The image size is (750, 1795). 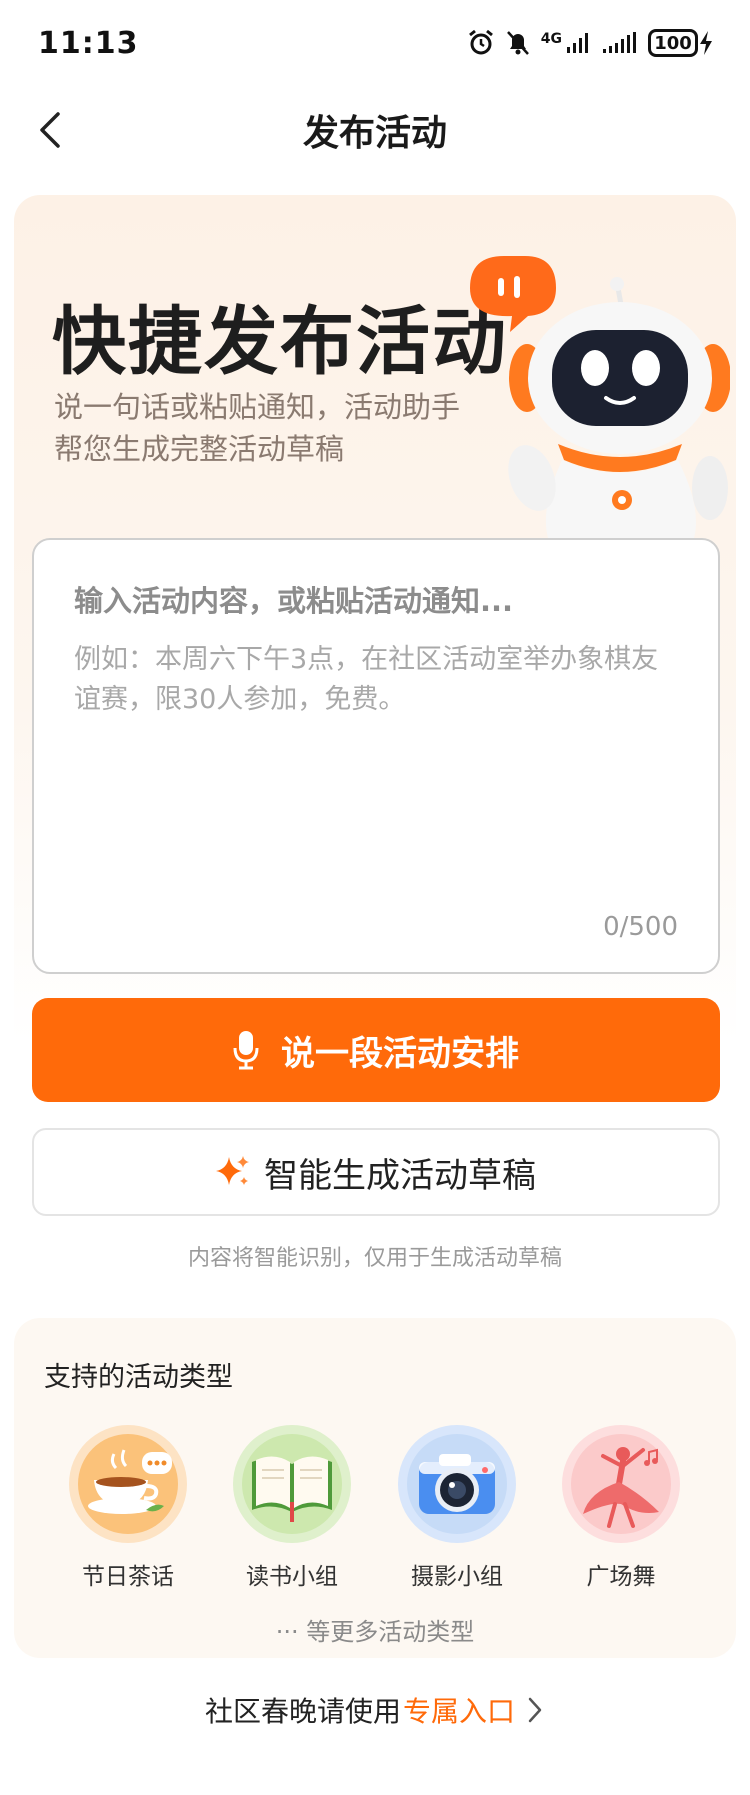 I want to click on alarm-icon, so click(x=480, y=42).